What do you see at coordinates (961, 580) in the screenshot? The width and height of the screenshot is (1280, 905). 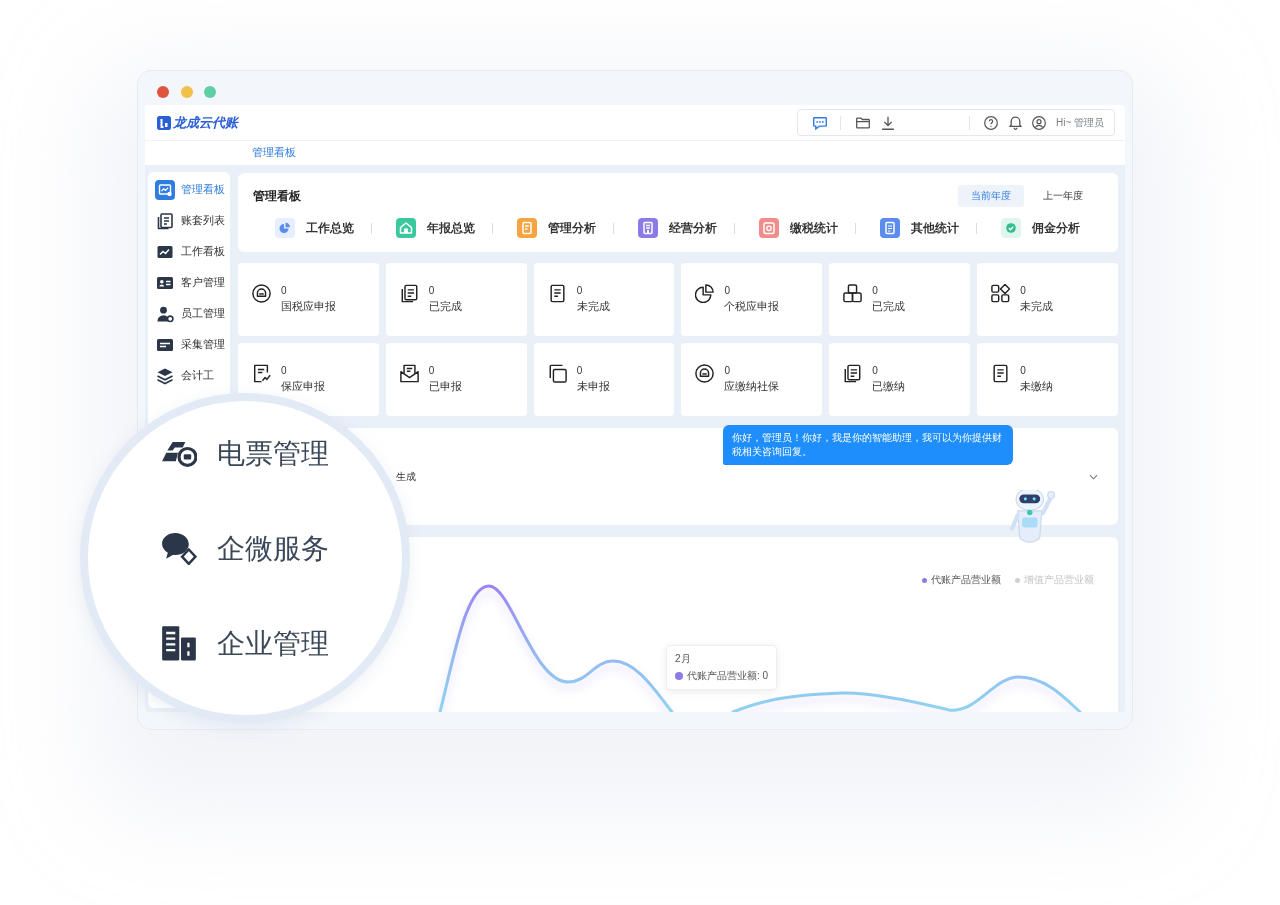 I see `legend-item: 代账产品营业额` at bounding box center [961, 580].